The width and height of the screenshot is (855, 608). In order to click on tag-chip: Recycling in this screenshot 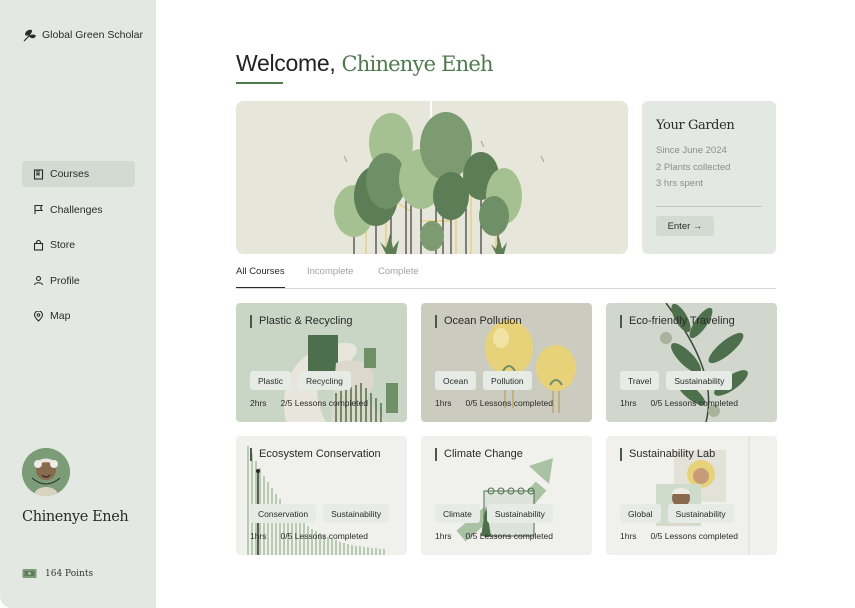, I will do `click(324, 380)`.